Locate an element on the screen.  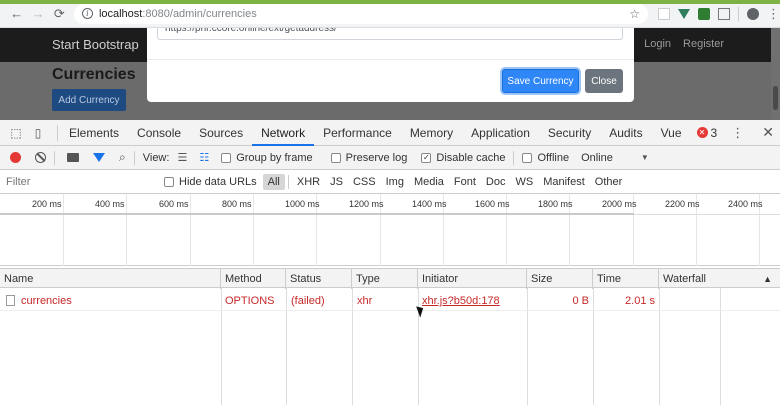
large-rows-icon: ☰ is located at coordinates (182, 157).